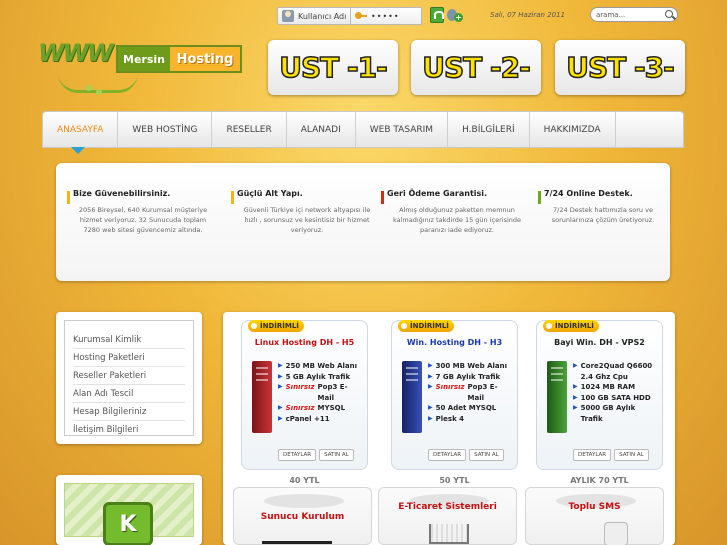 The height and width of the screenshot is (545, 727). I want to click on password-value: •••••, so click(385, 16).